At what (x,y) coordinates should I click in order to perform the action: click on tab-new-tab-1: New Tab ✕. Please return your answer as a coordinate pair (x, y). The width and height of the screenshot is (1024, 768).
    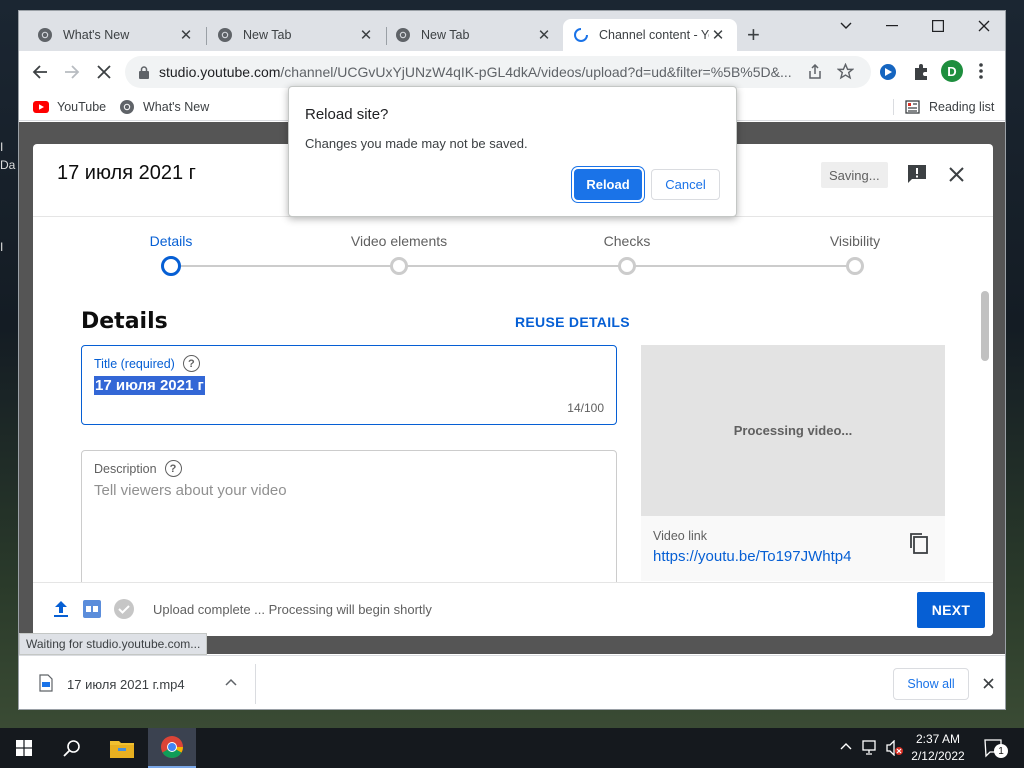
    Looking at the image, I should click on (296, 35).